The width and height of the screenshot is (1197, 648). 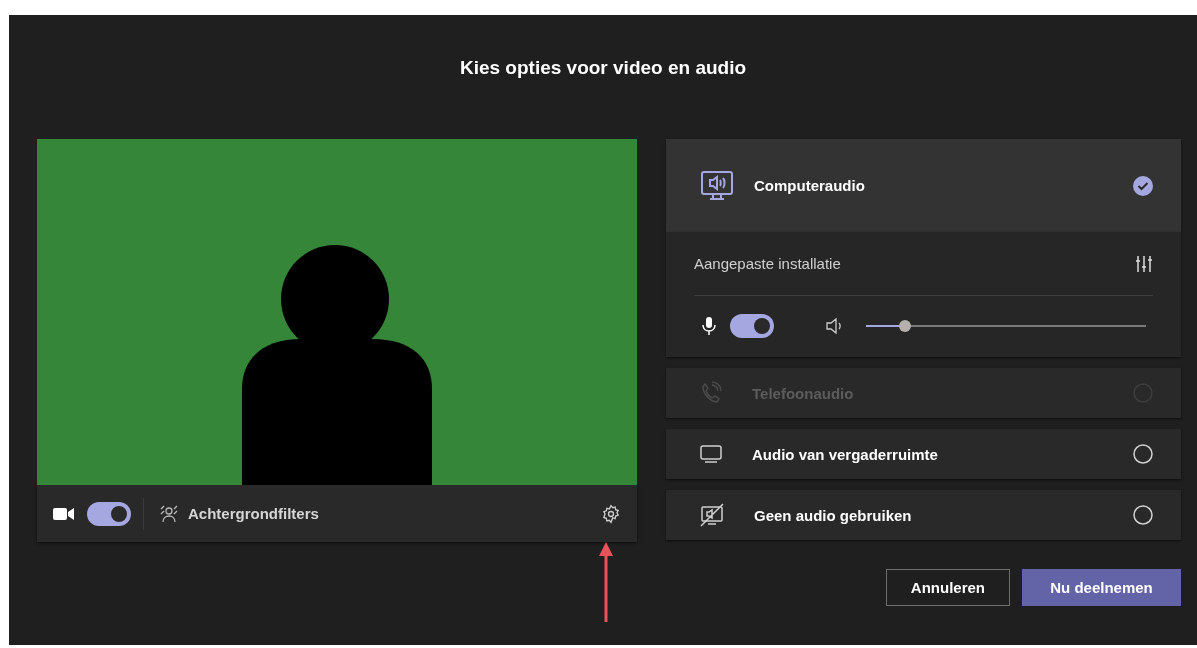 What do you see at coordinates (603, 68) in the screenshot?
I see `dialog-title: Kies opties voor video en audio` at bounding box center [603, 68].